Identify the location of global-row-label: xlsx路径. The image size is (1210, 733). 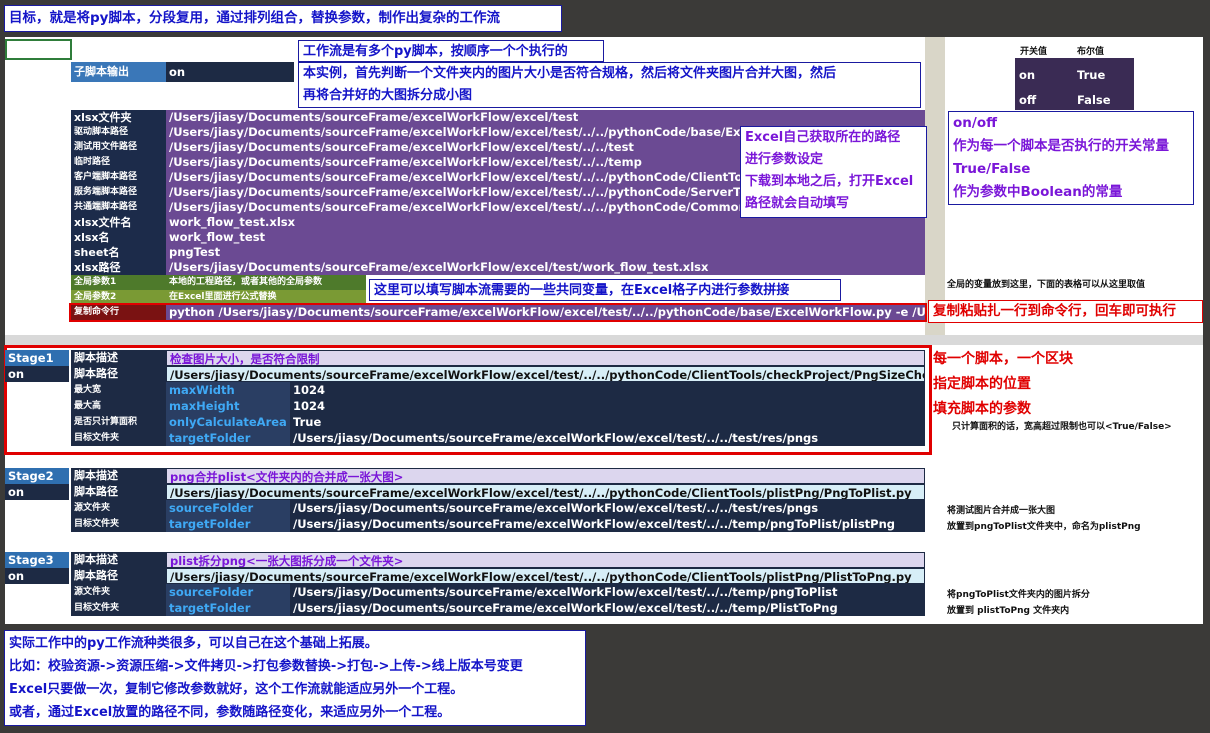
(118, 267).